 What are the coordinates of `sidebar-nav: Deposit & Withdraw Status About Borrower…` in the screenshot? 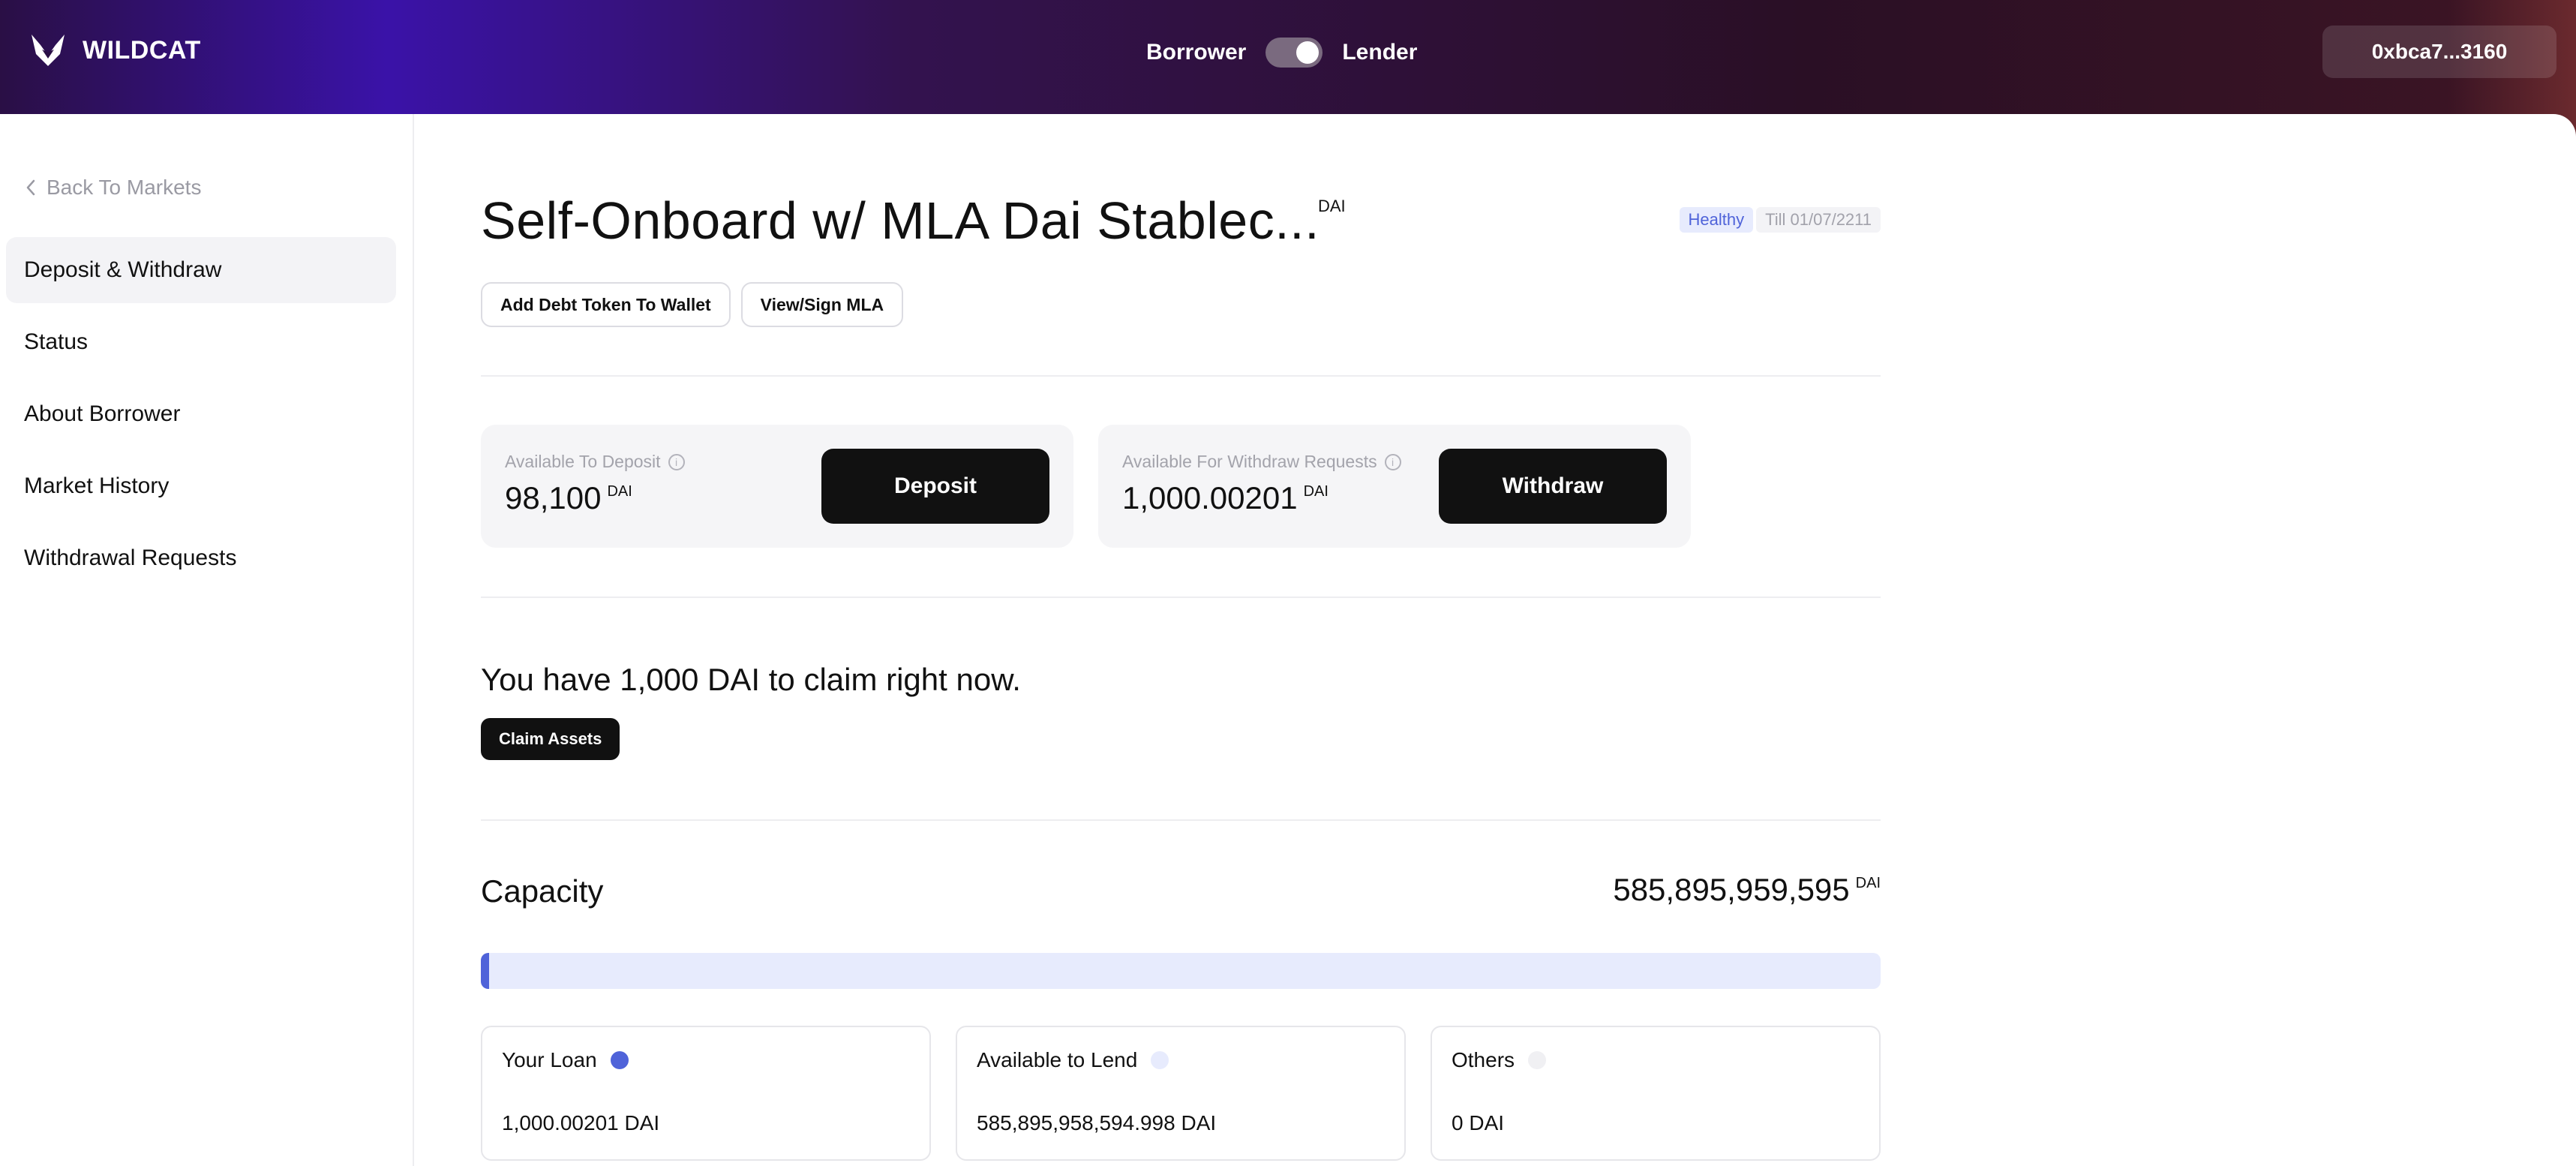 It's located at (201, 417).